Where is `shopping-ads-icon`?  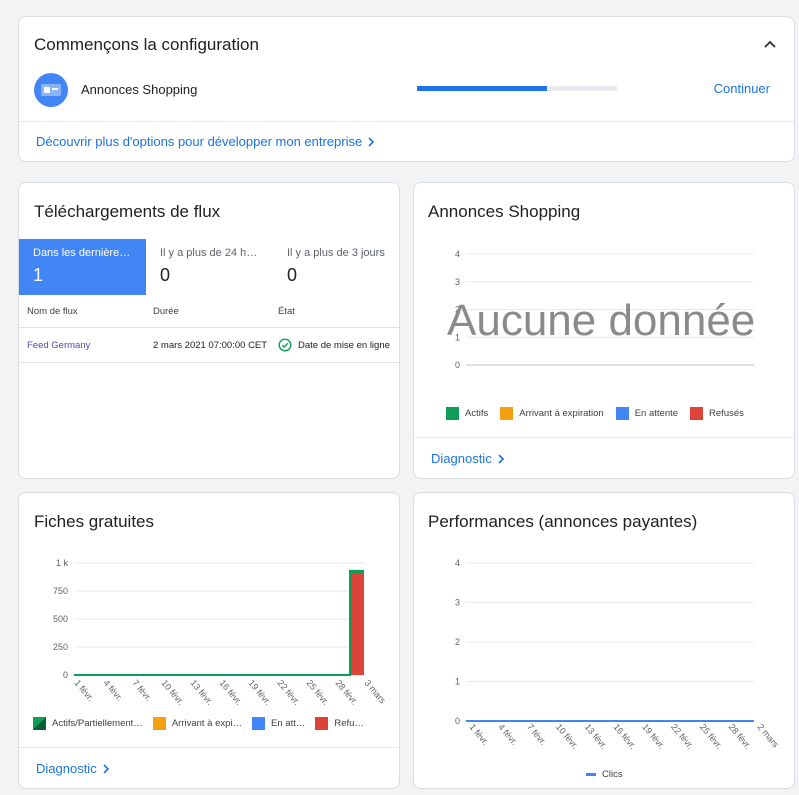 shopping-ads-icon is located at coordinates (51, 90).